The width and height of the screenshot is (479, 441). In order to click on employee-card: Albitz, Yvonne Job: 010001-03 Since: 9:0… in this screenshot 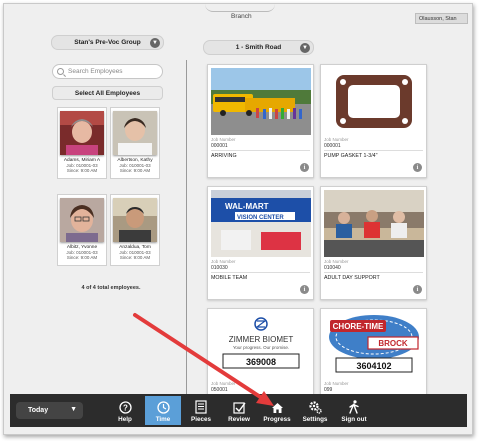, I will do `click(82, 230)`.